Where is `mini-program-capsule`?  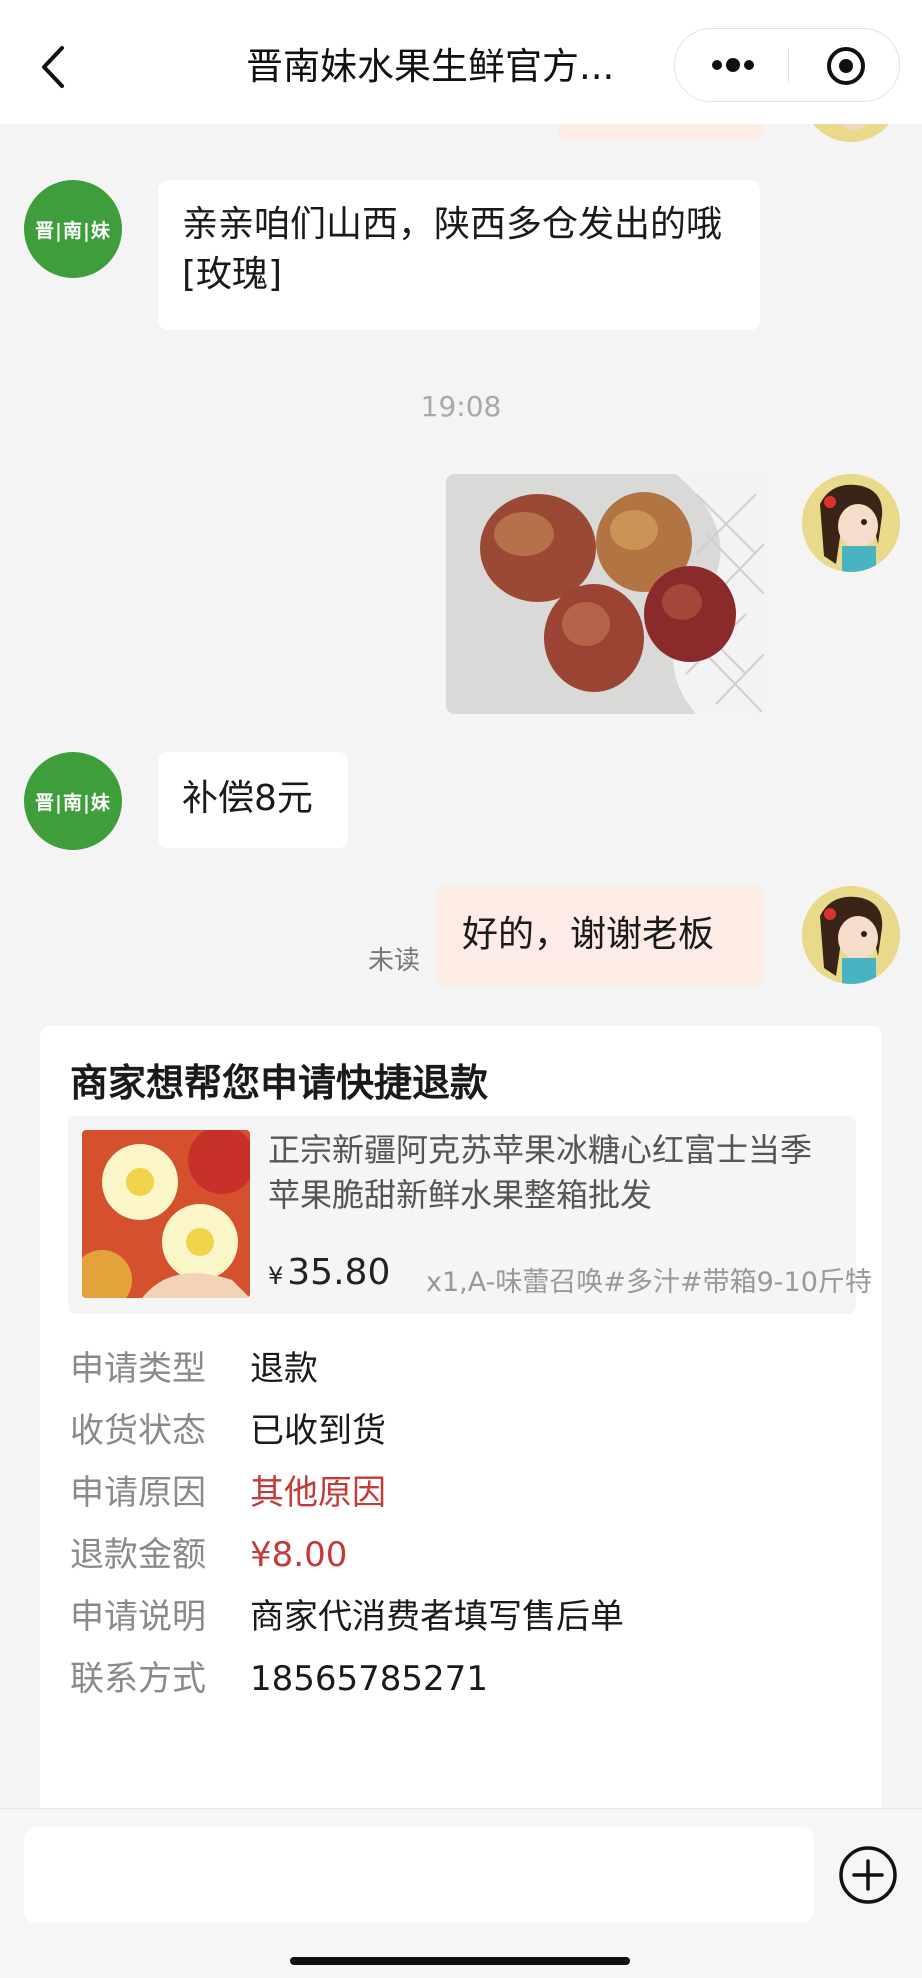 mini-program-capsule is located at coordinates (787, 65).